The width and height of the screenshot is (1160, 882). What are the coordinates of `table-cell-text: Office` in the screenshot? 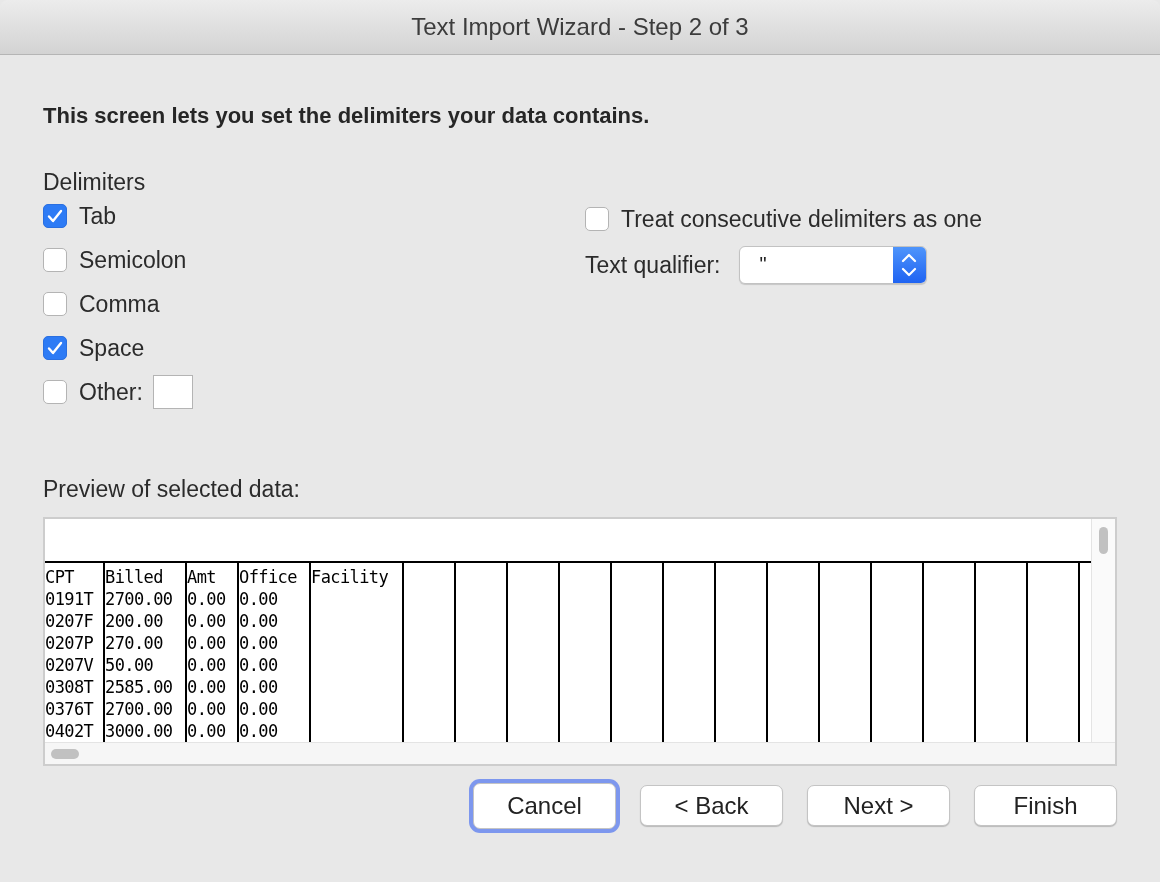 It's located at (268, 577).